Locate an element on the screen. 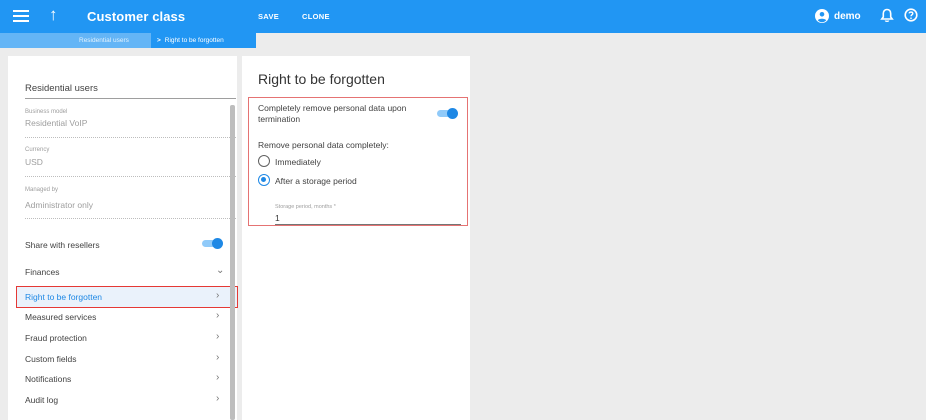 This screenshot has height=420, width=926. sidebar-scrollbar is located at coordinates (232, 262).